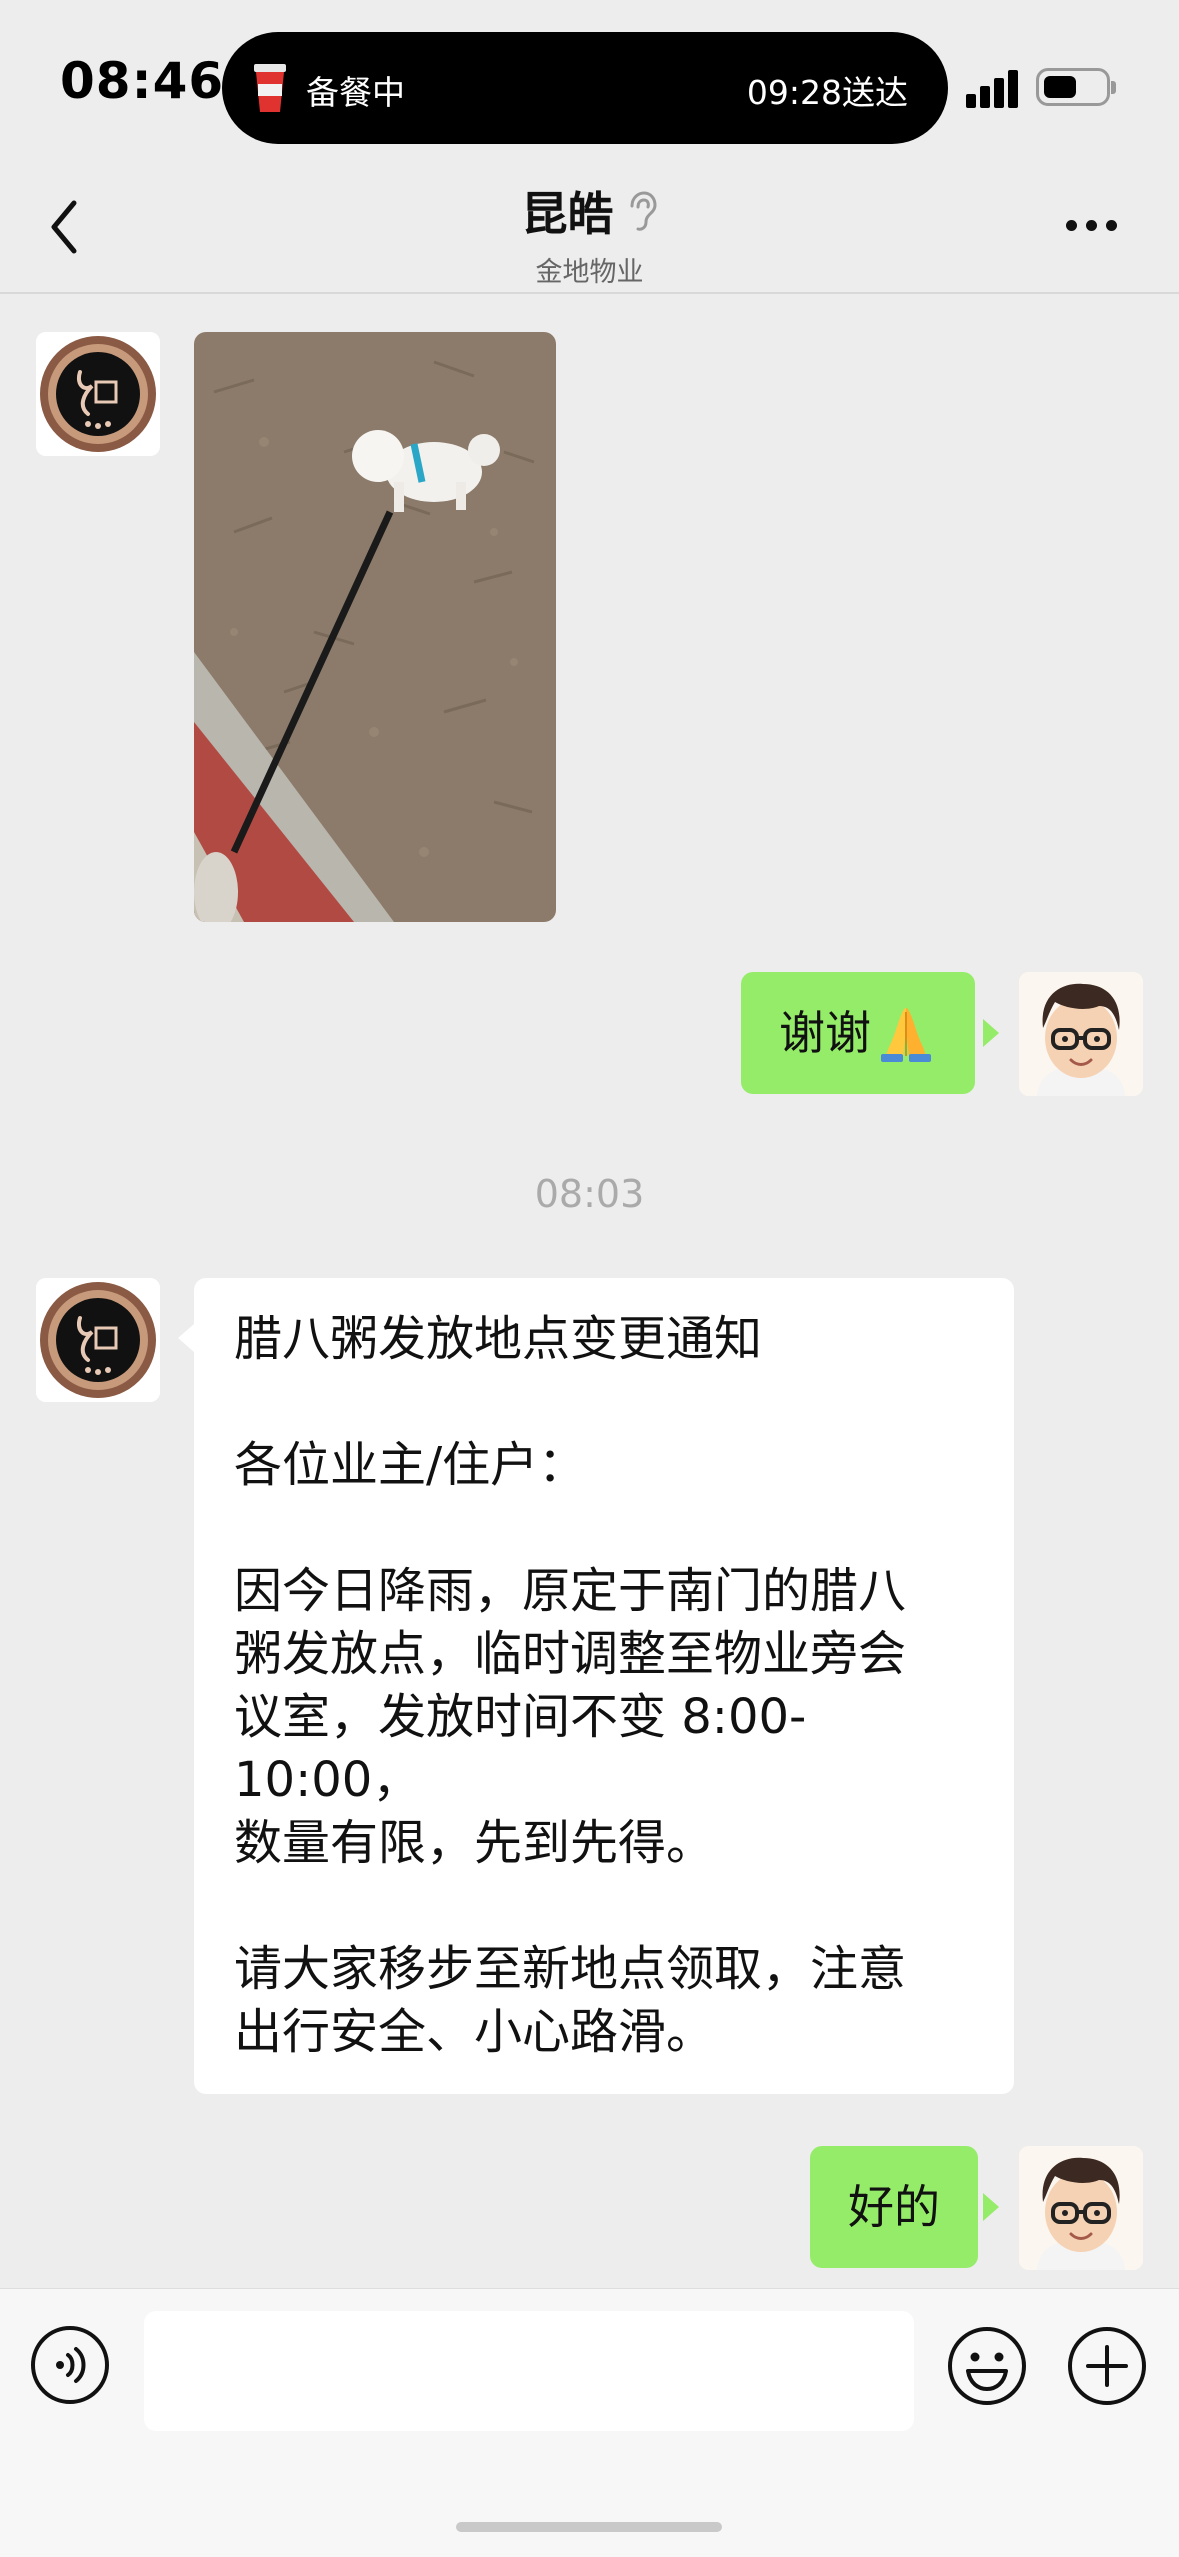  Describe the element at coordinates (355, 92) in the screenshot. I see `live-activity-status: 备餐中` at that location.